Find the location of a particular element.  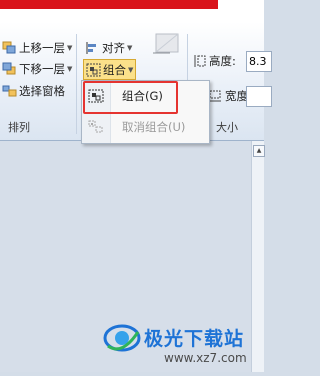

size-group-label: 大小 is located at coordinates (227, 127).